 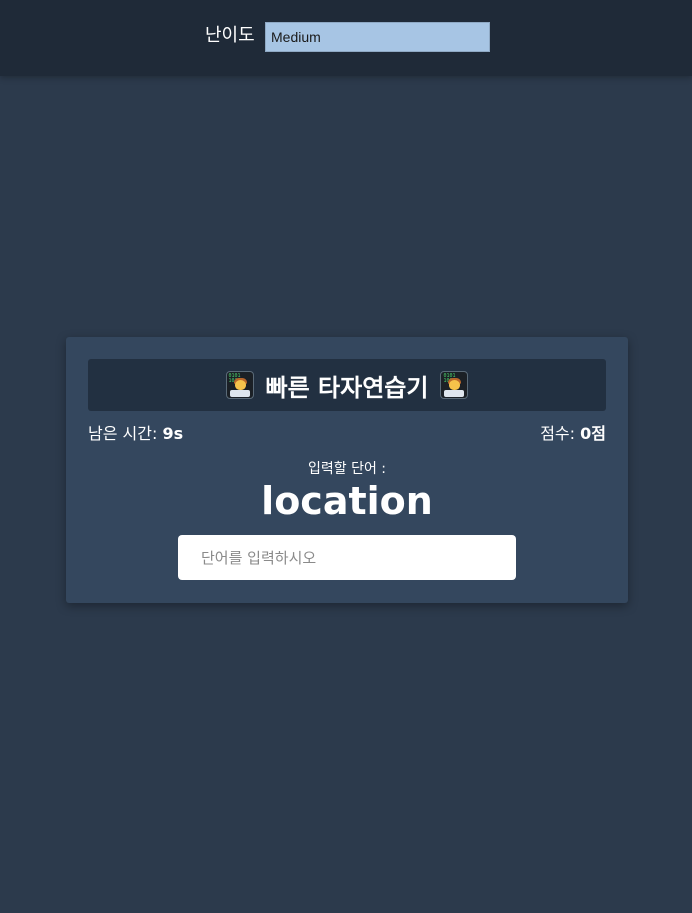 I want to click on card-header: 01011010 빠른 타자연습기 01011010, so click(x=347, y=385).